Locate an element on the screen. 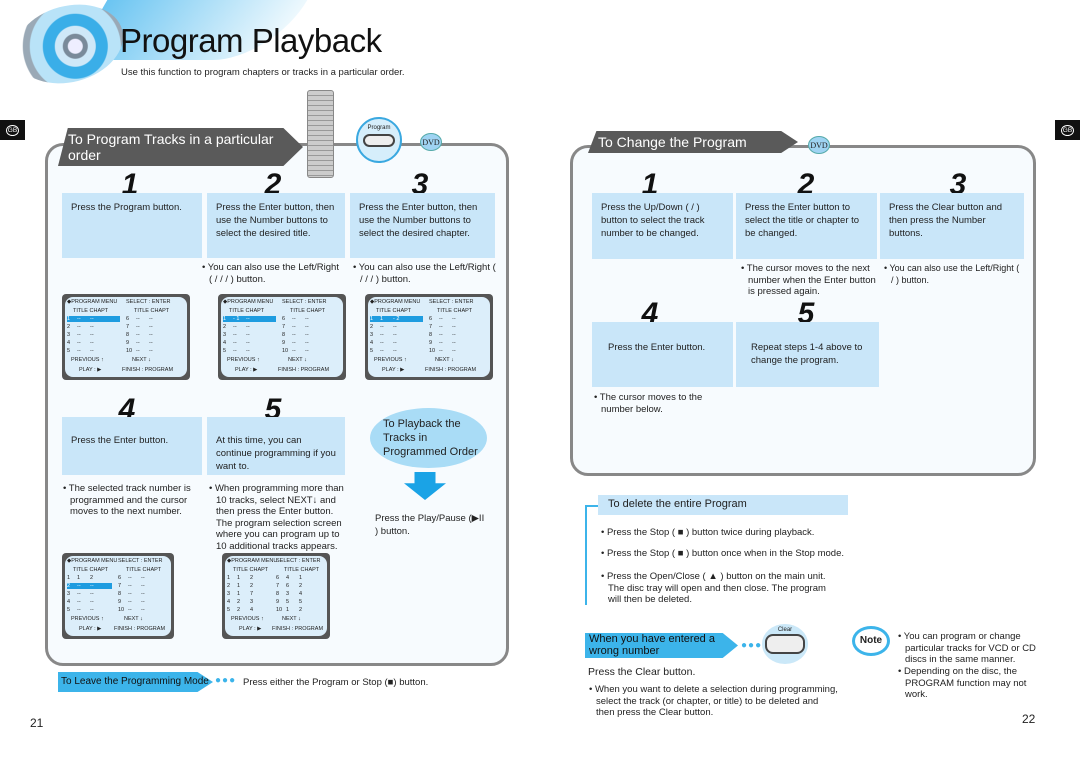 The image size is (1080, 762). delete-program-title: To delete the entire Program is located at coordinates (723, 505).